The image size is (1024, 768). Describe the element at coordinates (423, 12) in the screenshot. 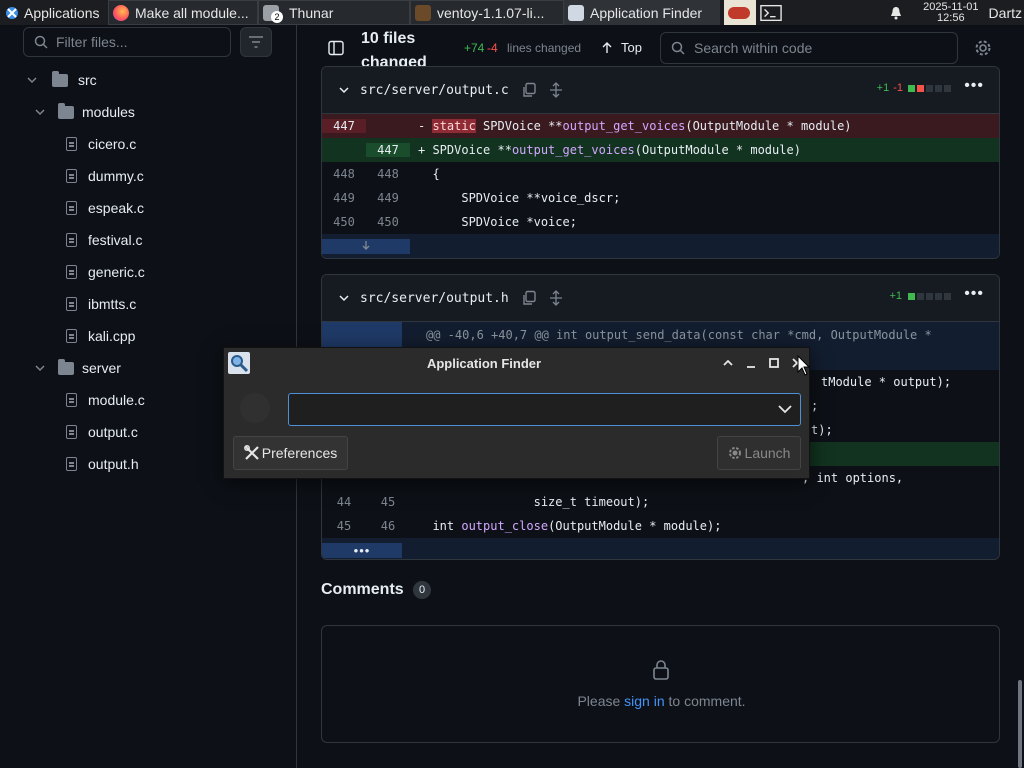

I see `archive-icon` at that location.